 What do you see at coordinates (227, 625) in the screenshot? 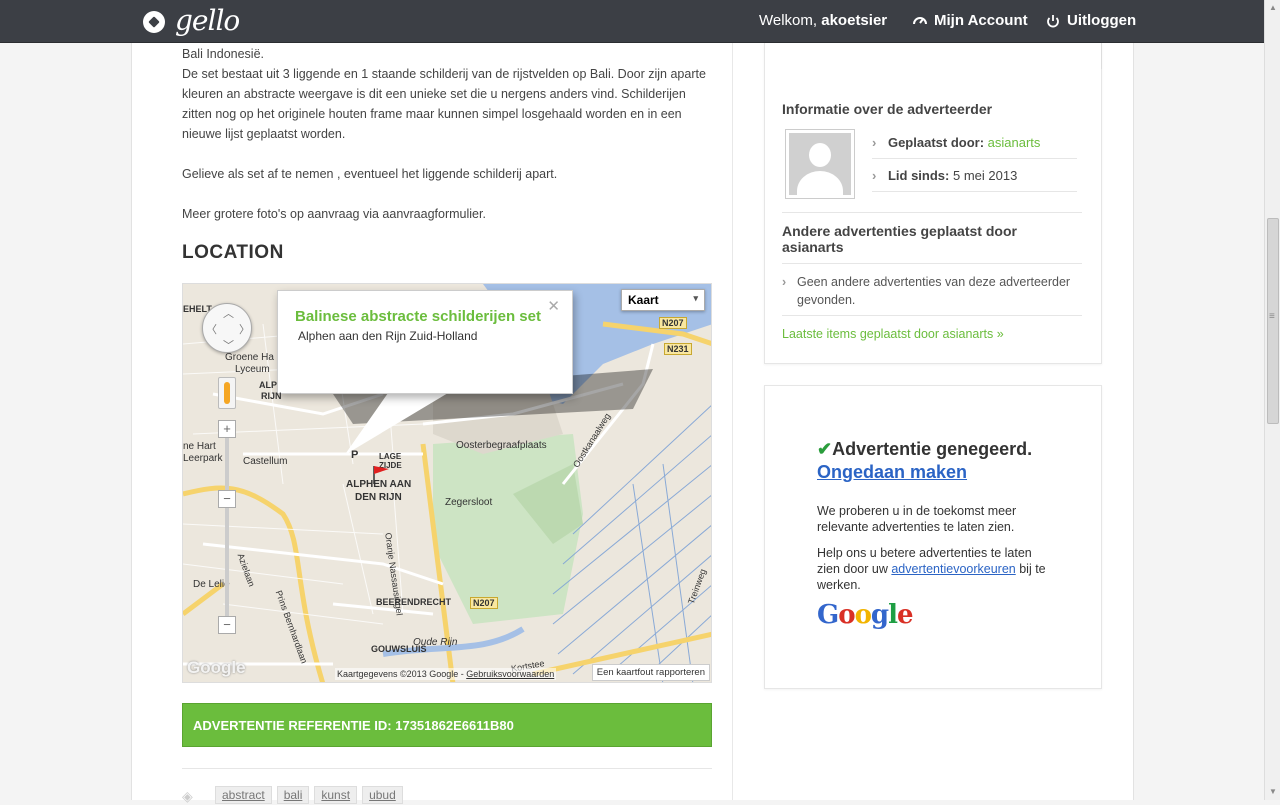
I see `zoom-out-icon: −` at bounding box center [227, 625].